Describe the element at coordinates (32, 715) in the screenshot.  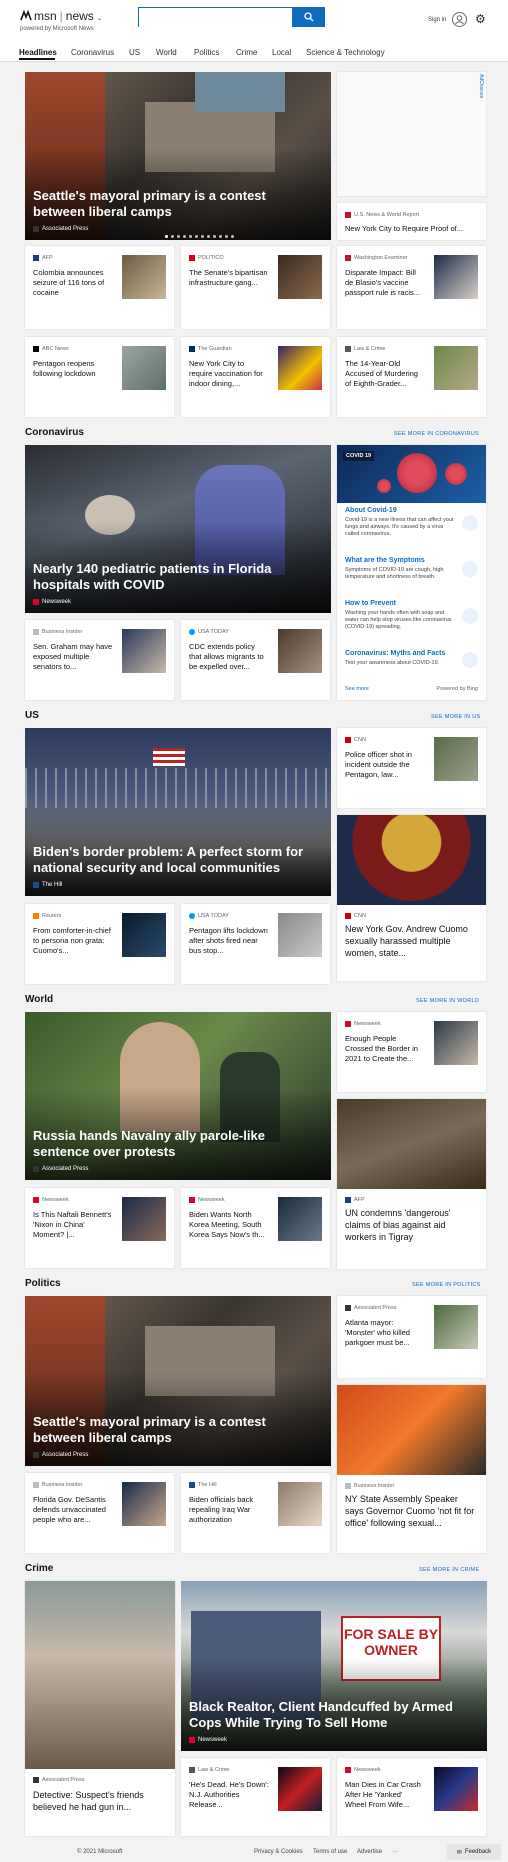
I see `section-heading-us: US` at that location.